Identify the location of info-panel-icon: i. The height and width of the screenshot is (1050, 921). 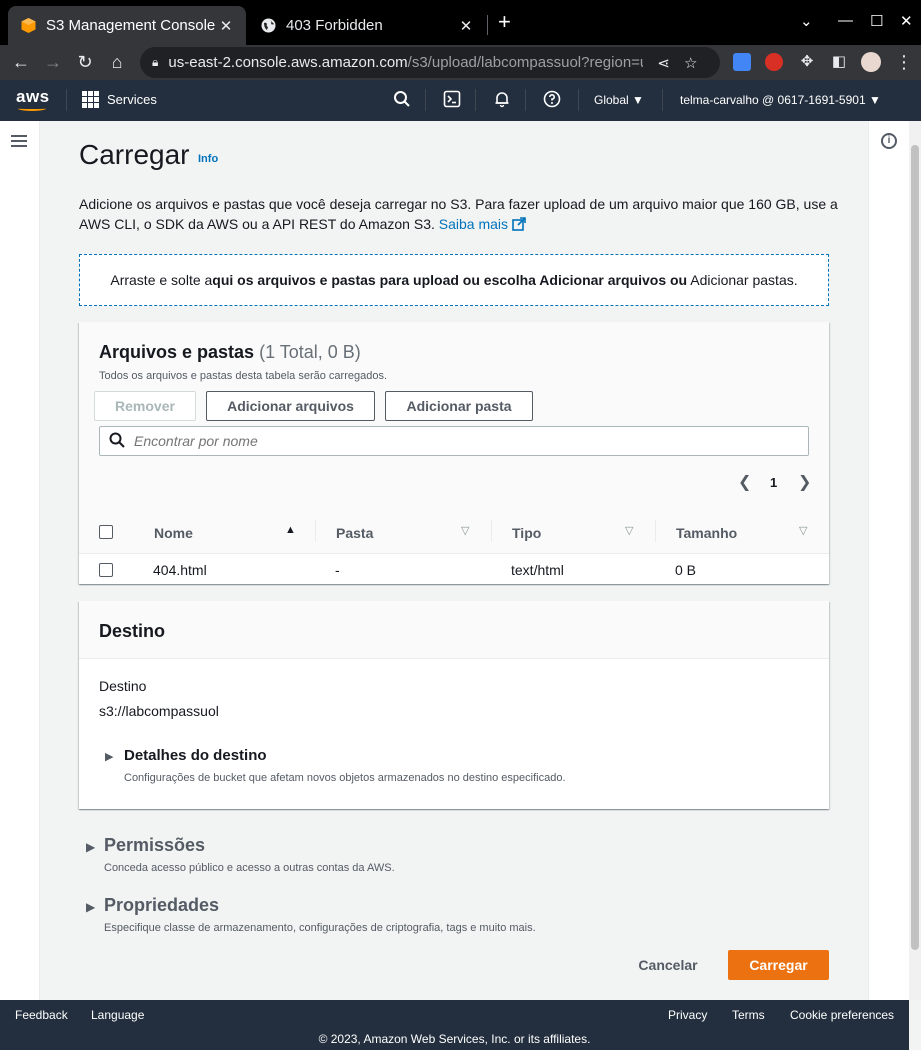
(889, 141).